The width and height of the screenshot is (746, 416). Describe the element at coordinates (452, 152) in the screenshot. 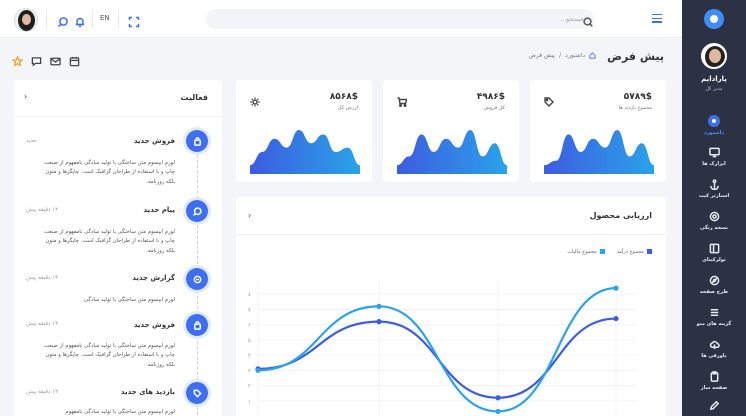

I see `stat-sparkline` at that location.